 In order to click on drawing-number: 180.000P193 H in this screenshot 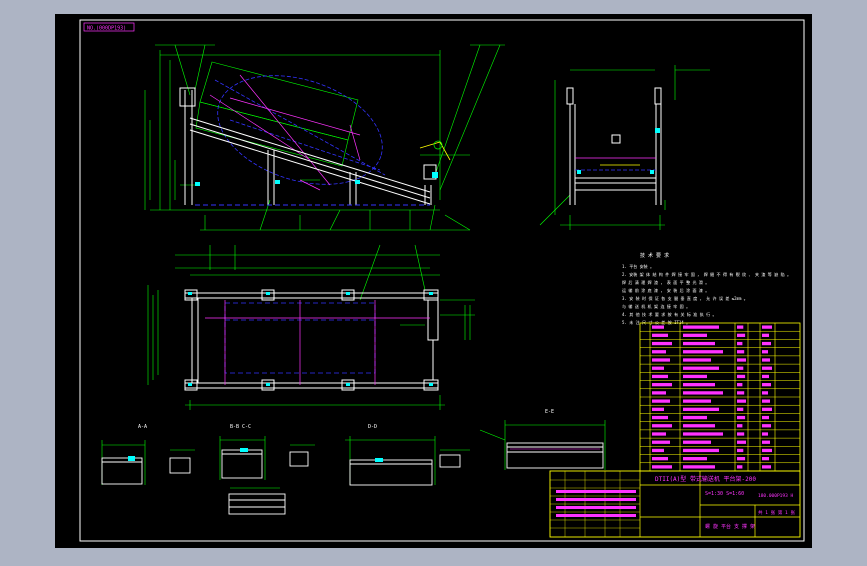, I will do `click(776, 496)`.